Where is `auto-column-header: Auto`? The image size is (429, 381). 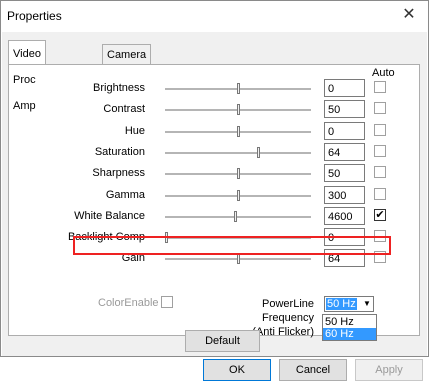
auto-column-header: Auto is located at coordinates (383, 73).